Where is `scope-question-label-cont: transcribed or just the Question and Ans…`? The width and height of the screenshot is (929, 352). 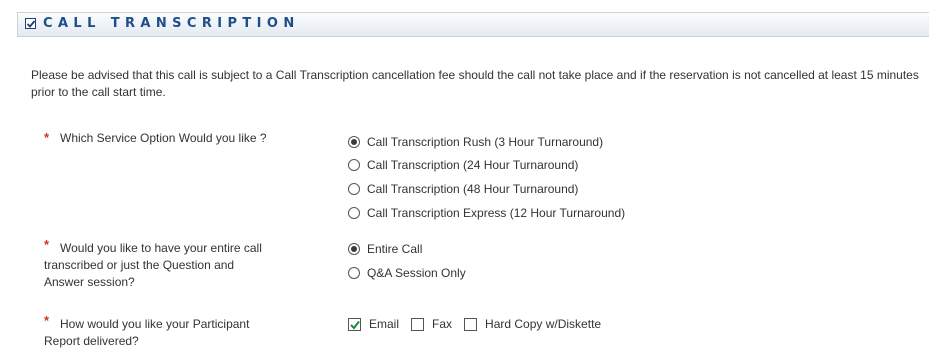
scope-question-label-cont: transcribed or just the Question and Ans… is located at coordinates (184, 274).